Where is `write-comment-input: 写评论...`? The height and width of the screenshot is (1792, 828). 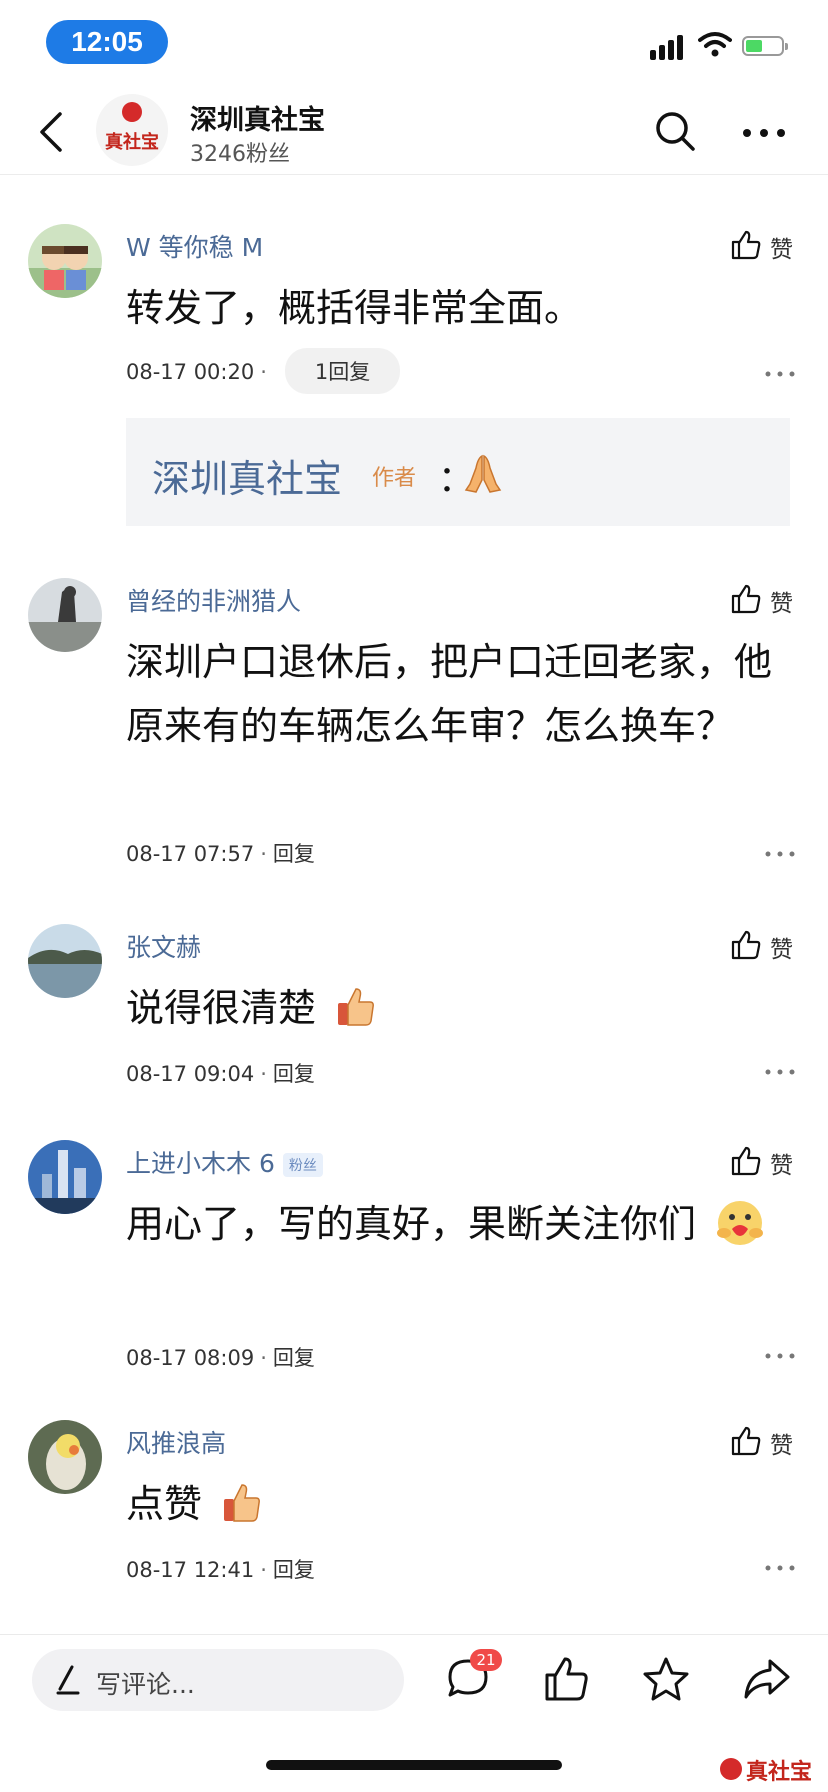 write-comment-input: 写评论... is located at coordinates (218, 1680).